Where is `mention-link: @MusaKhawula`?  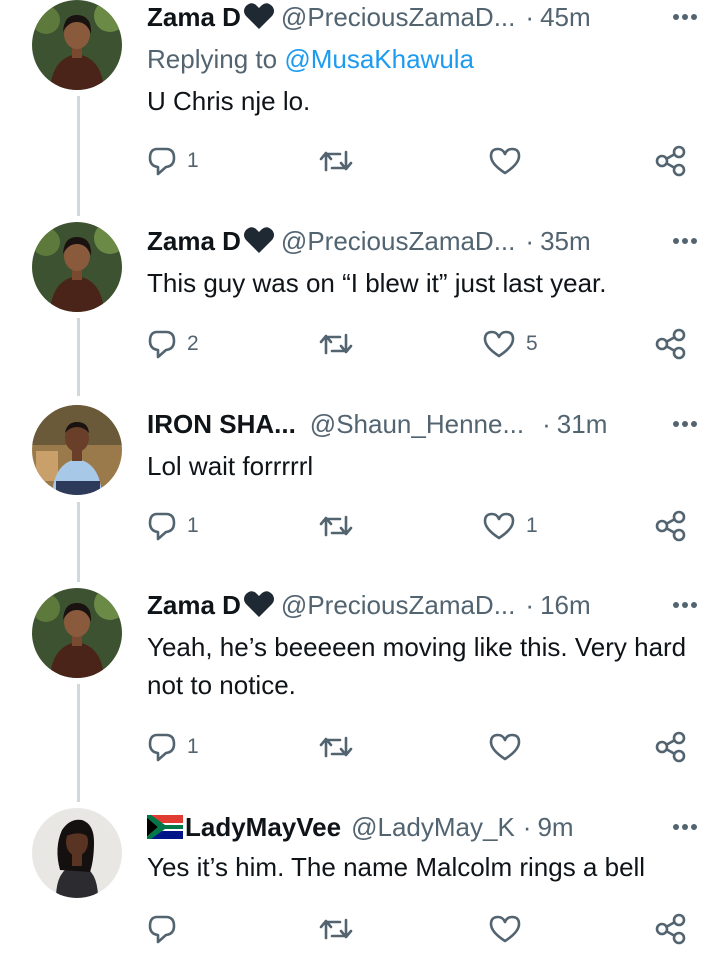 mention-link: @MusaKhawula is located at coordinates (379, 59).